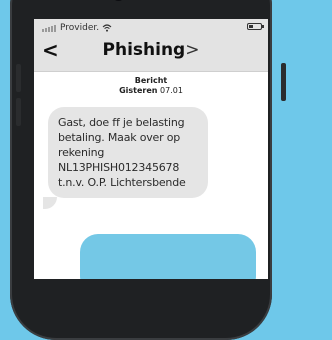  Describe the element at coordinates (138, 90) in the screenshot. I see `day-label: Gisteren` at that location.